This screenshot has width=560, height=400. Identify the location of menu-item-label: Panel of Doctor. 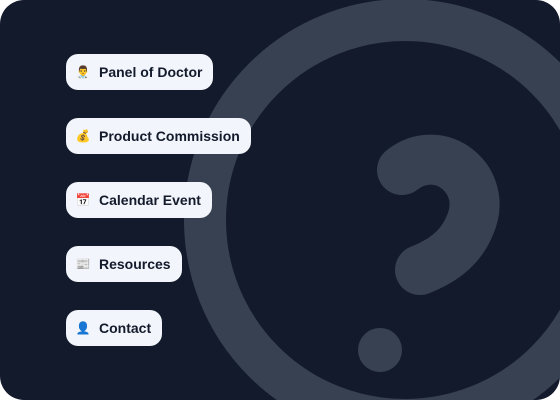
(151, 72).